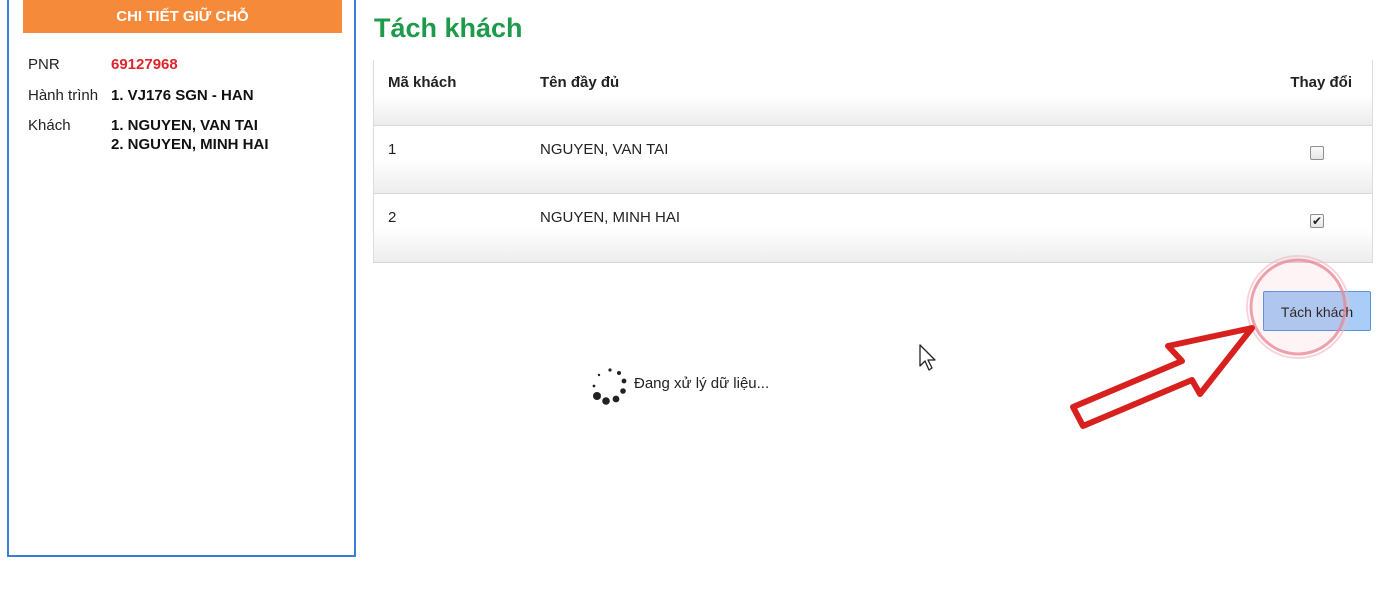 This screenshot has width=1379, height=604. I want to click on panel-header: CHI TIẾT GIỮ CHỖ, so click(182, 16).